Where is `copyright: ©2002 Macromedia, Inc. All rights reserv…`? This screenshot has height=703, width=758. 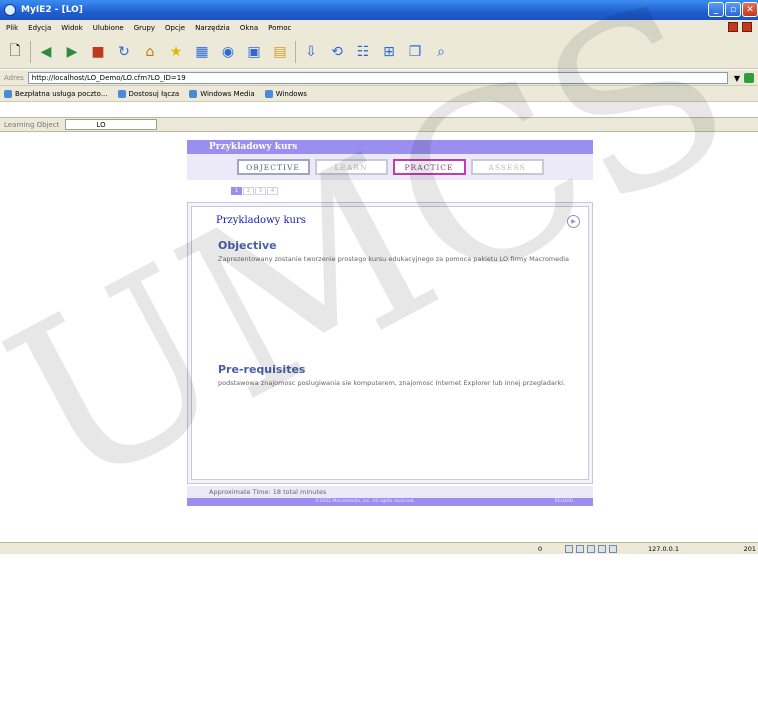
copyright: ©2002 Macromedia, Inc. All rights reserv… is located at coordinates (365, 501).